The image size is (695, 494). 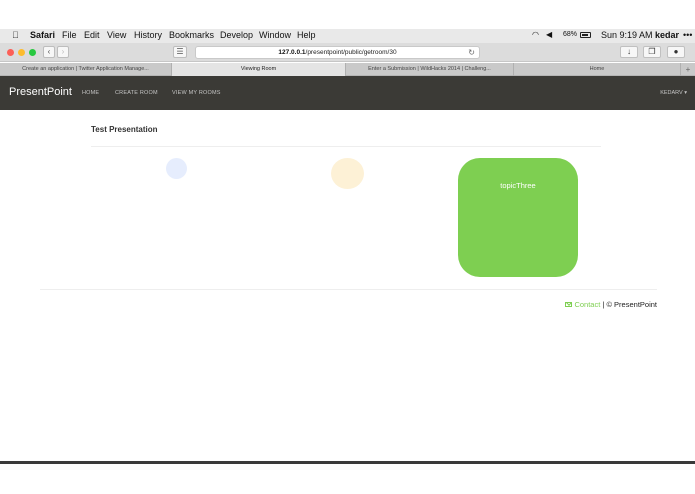 I want to click on clock: Sun 9:19 AM, so click(x=627, y=35).